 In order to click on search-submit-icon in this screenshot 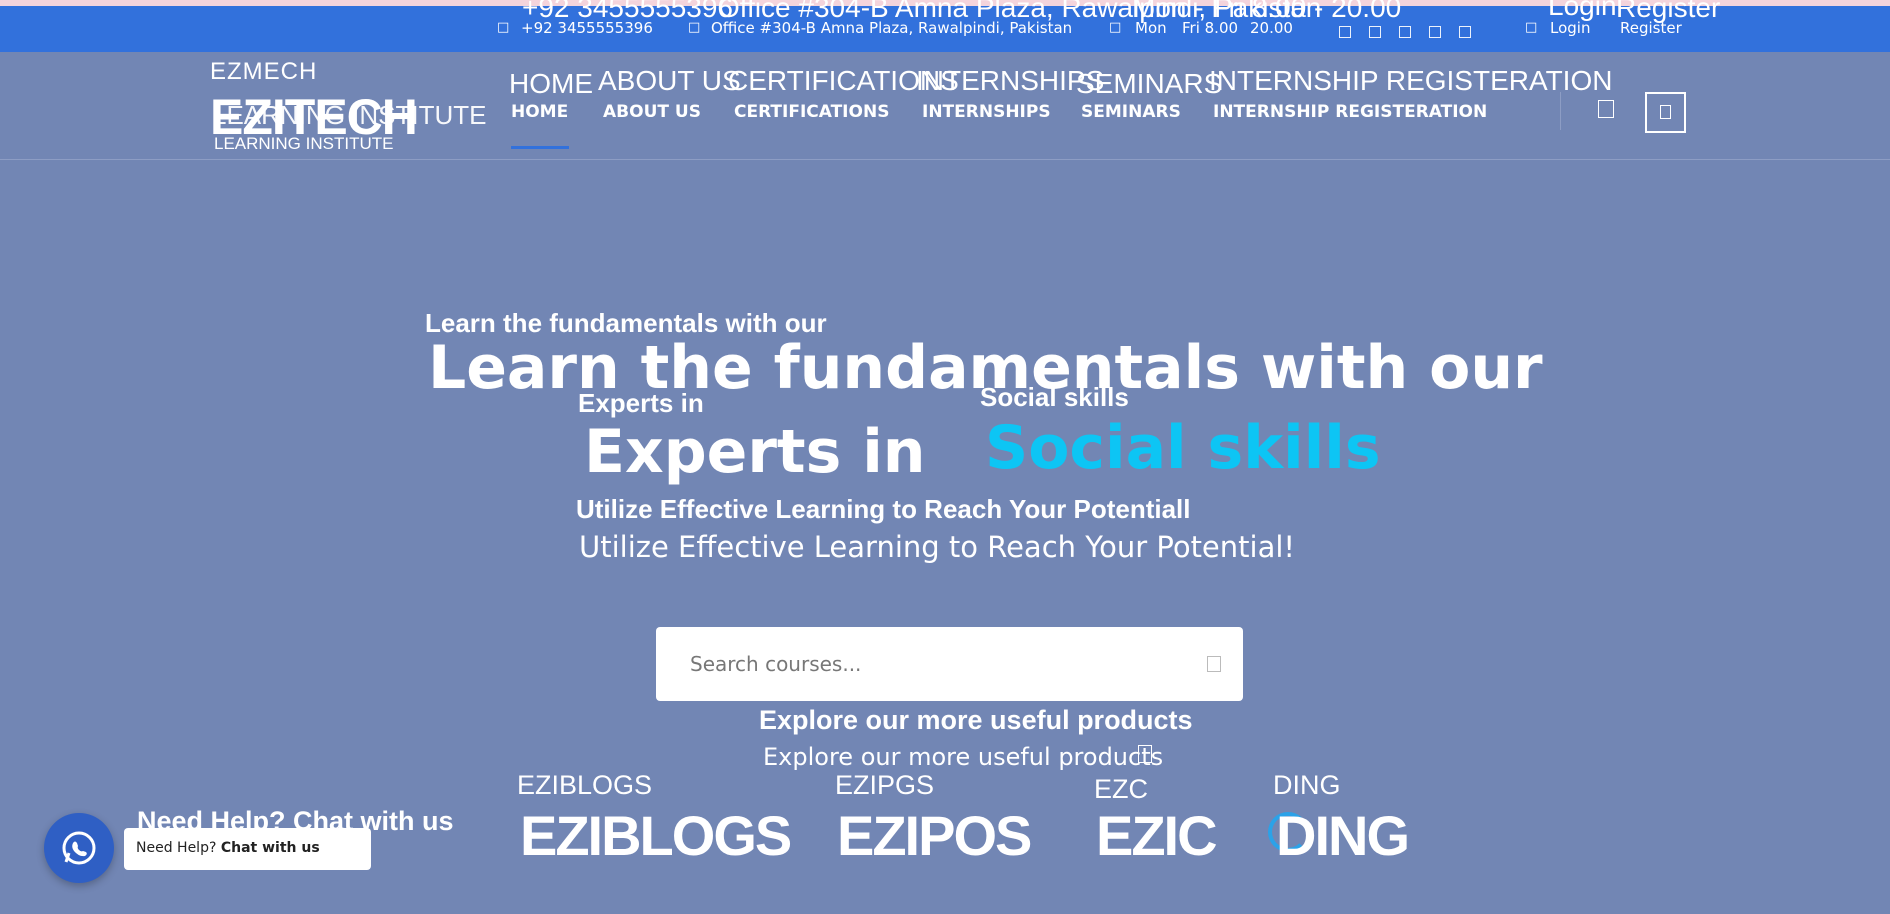, I will do `click(1214, 664)`.